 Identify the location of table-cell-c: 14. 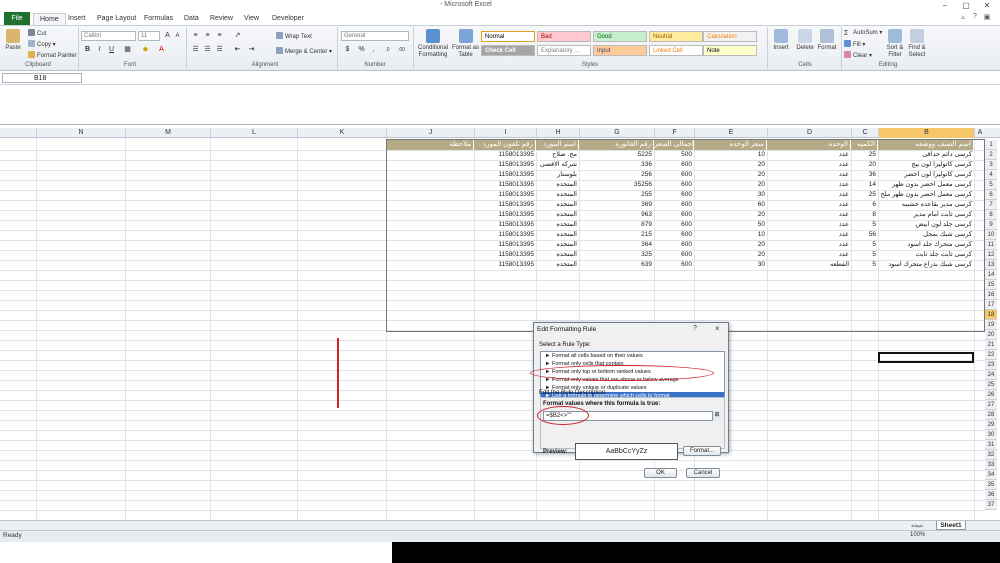
(864, 185).